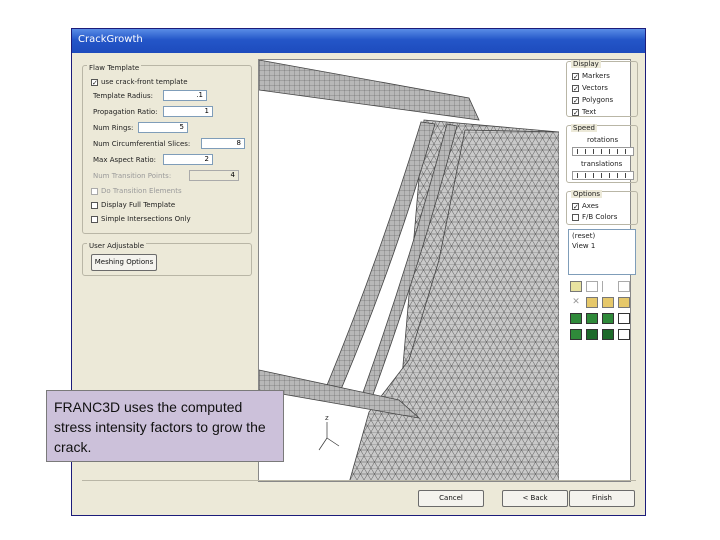 This screenshot has width=720, height=540. What do you see at coordinates (624, 286) in the screenshot?
I see `delete-view-icon` at bounding box center [624, 286].